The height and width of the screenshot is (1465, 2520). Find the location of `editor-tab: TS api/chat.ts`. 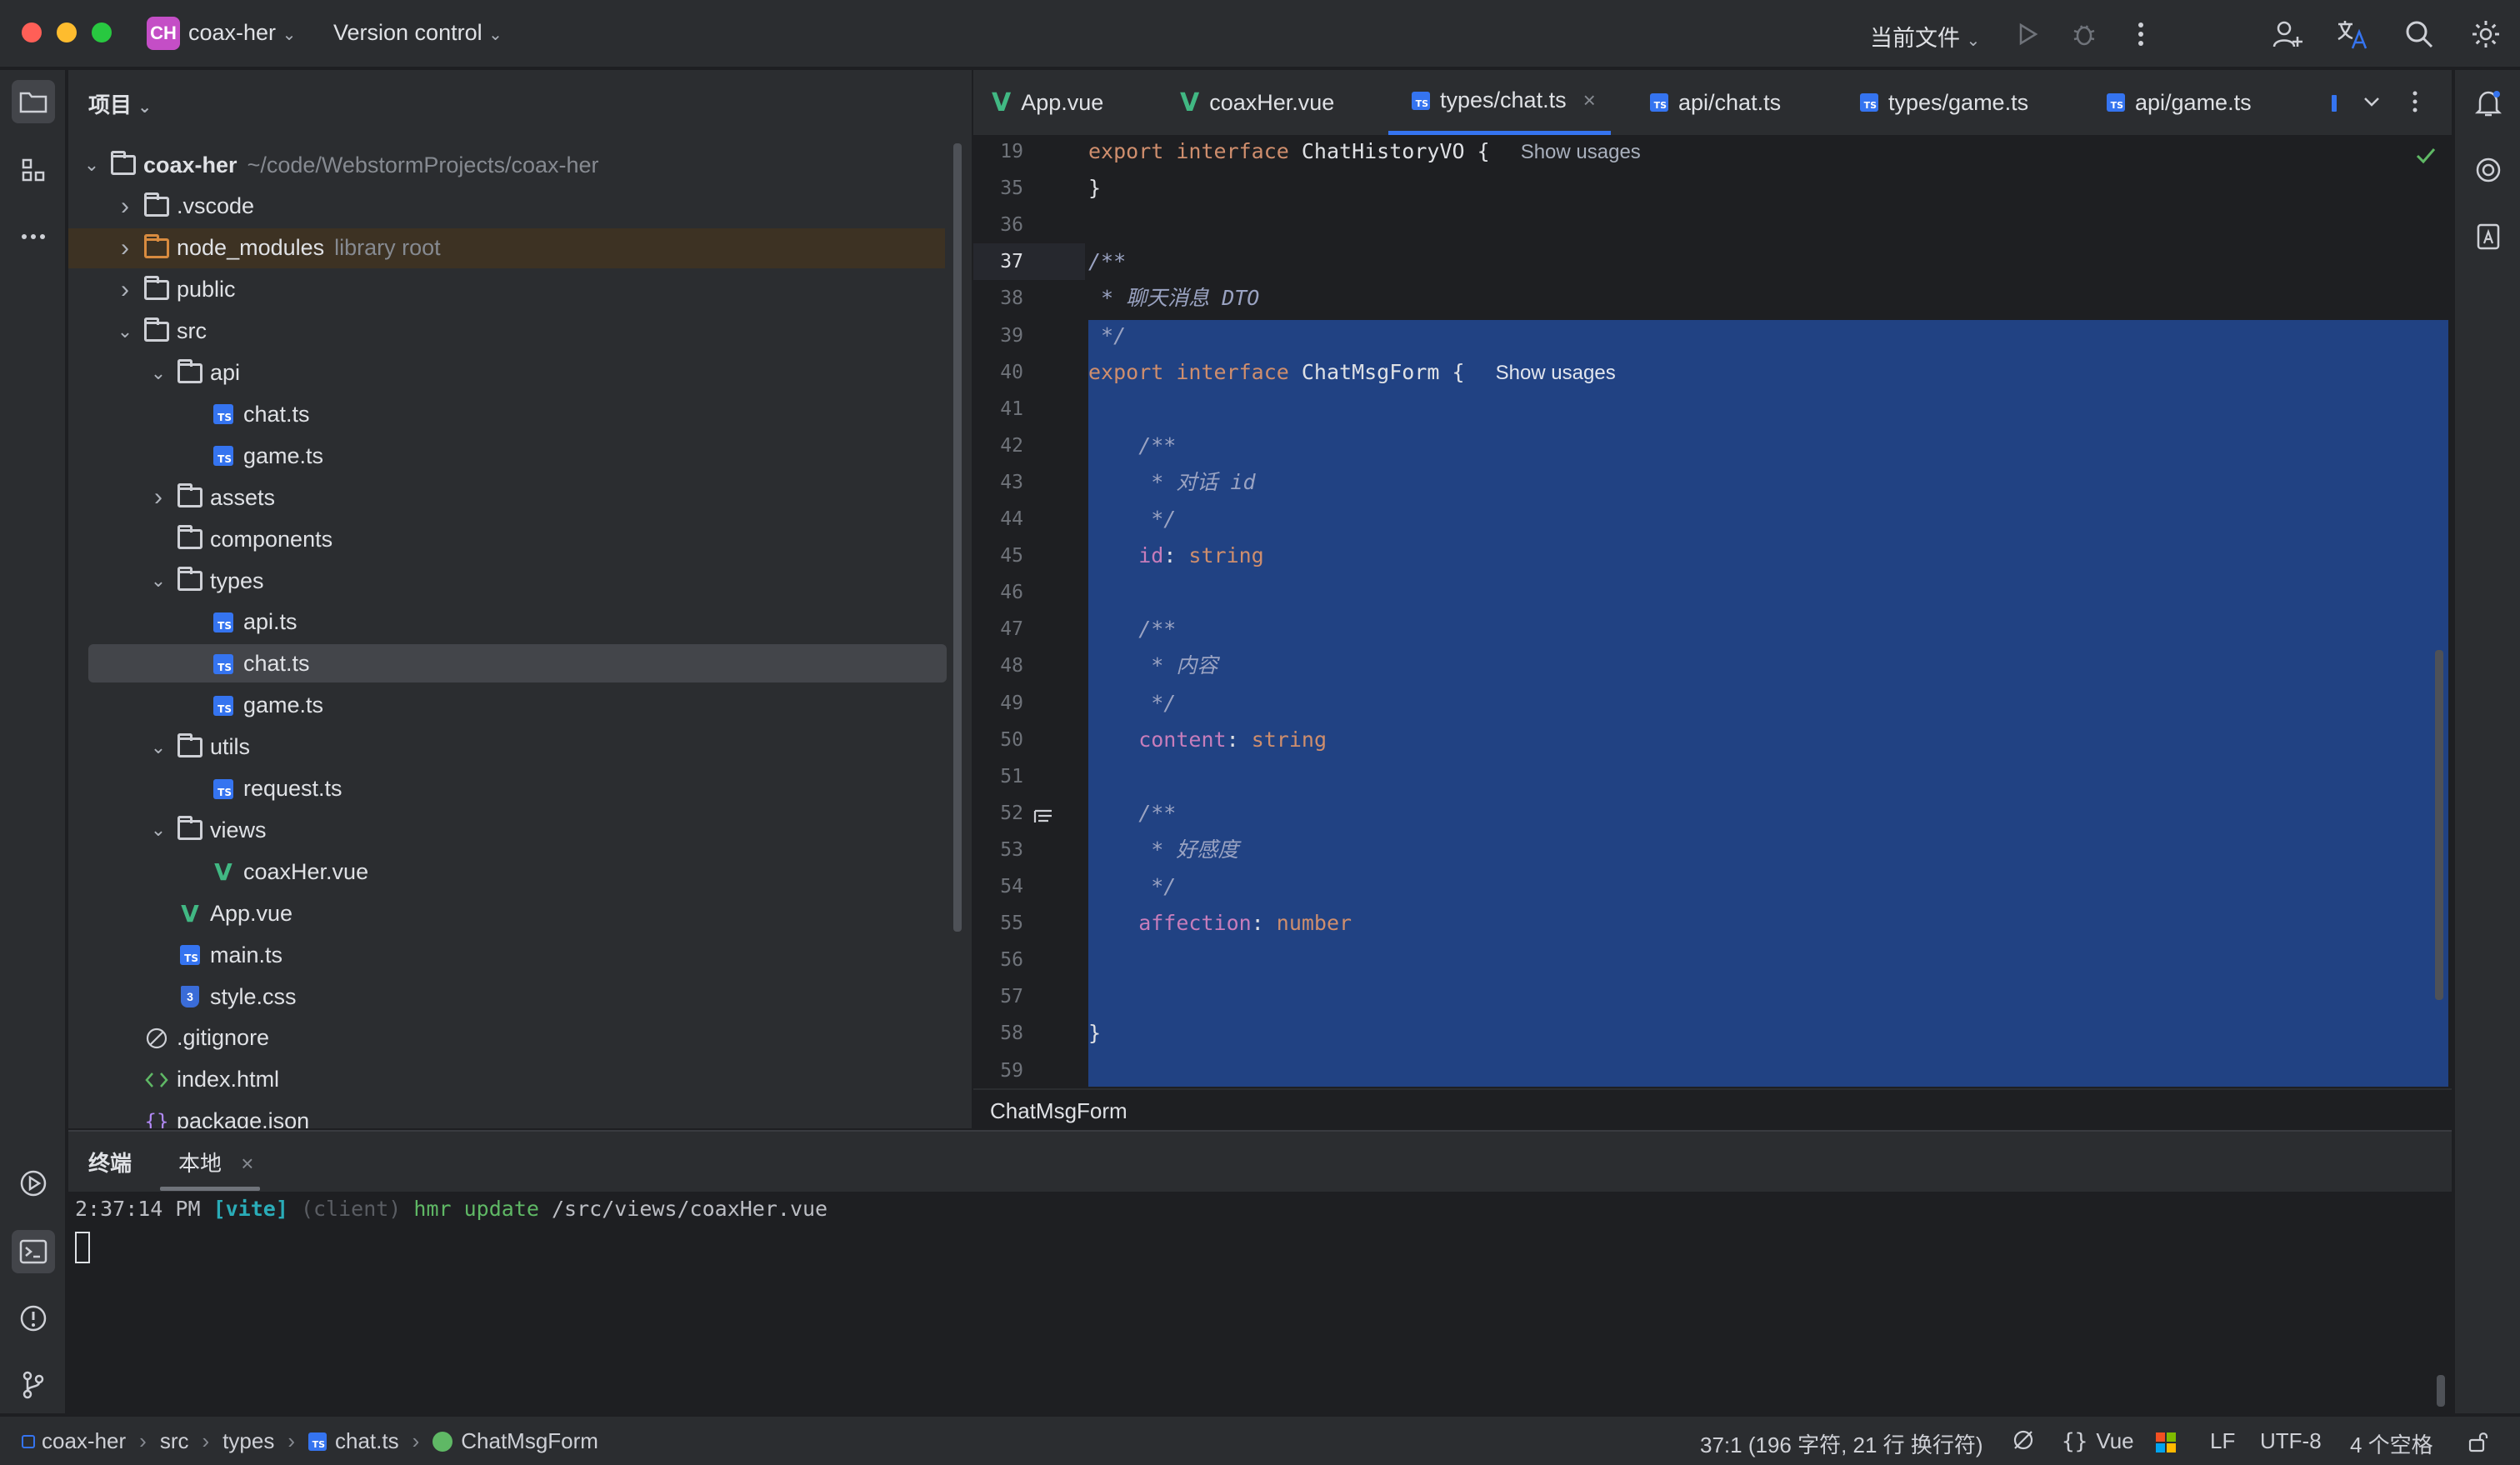

editor-tab: TS api/chat.ts is located at coordinates (1715, 102).